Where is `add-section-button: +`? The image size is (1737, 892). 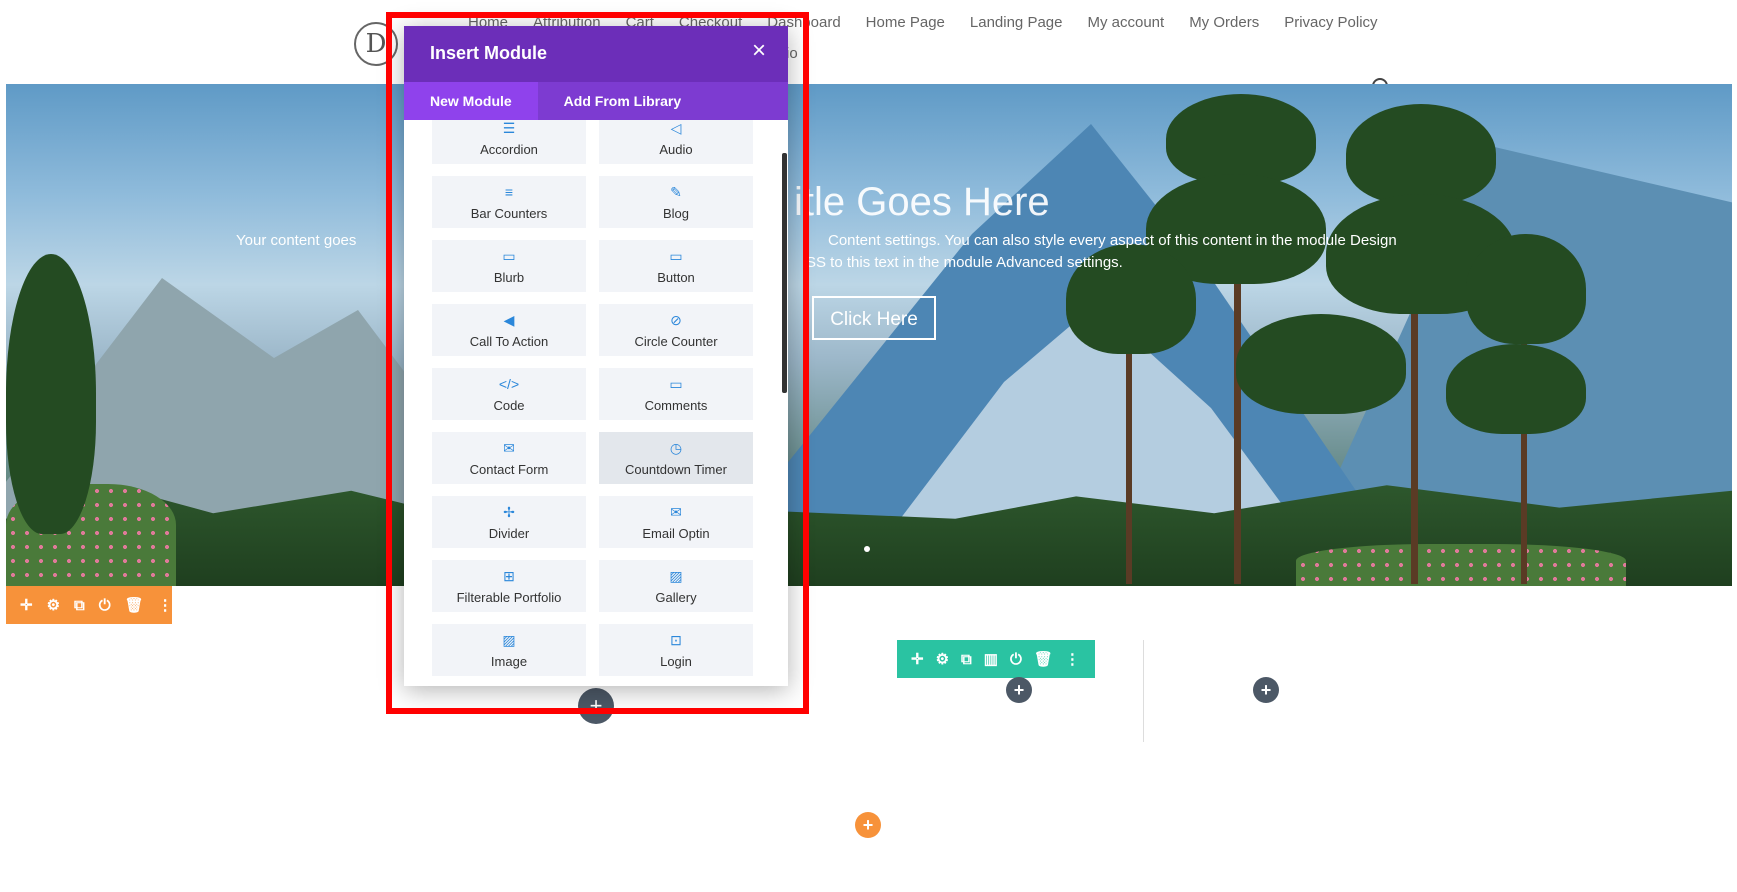 add-section-button: + is located at coordinates (868, 825).